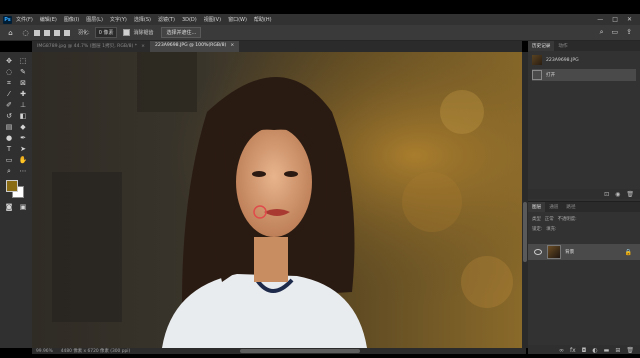  I want to click on tab-layers: 图层, so click(537, 207).